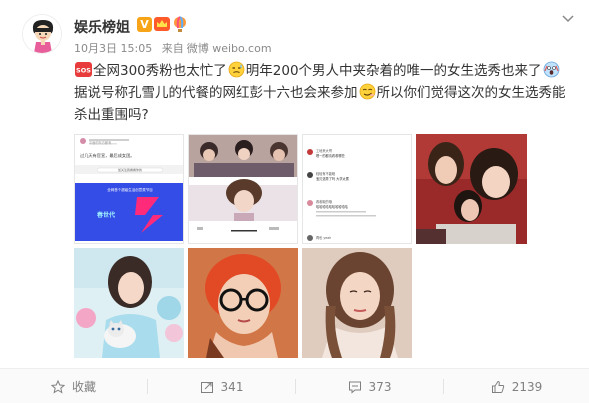 The height and width of the screenshot is (403, 589). What do you see at coordinates (100, 142) in the screenshot?
I see `svg-text: 平面的东方都有` at bounding box center [100, 142].